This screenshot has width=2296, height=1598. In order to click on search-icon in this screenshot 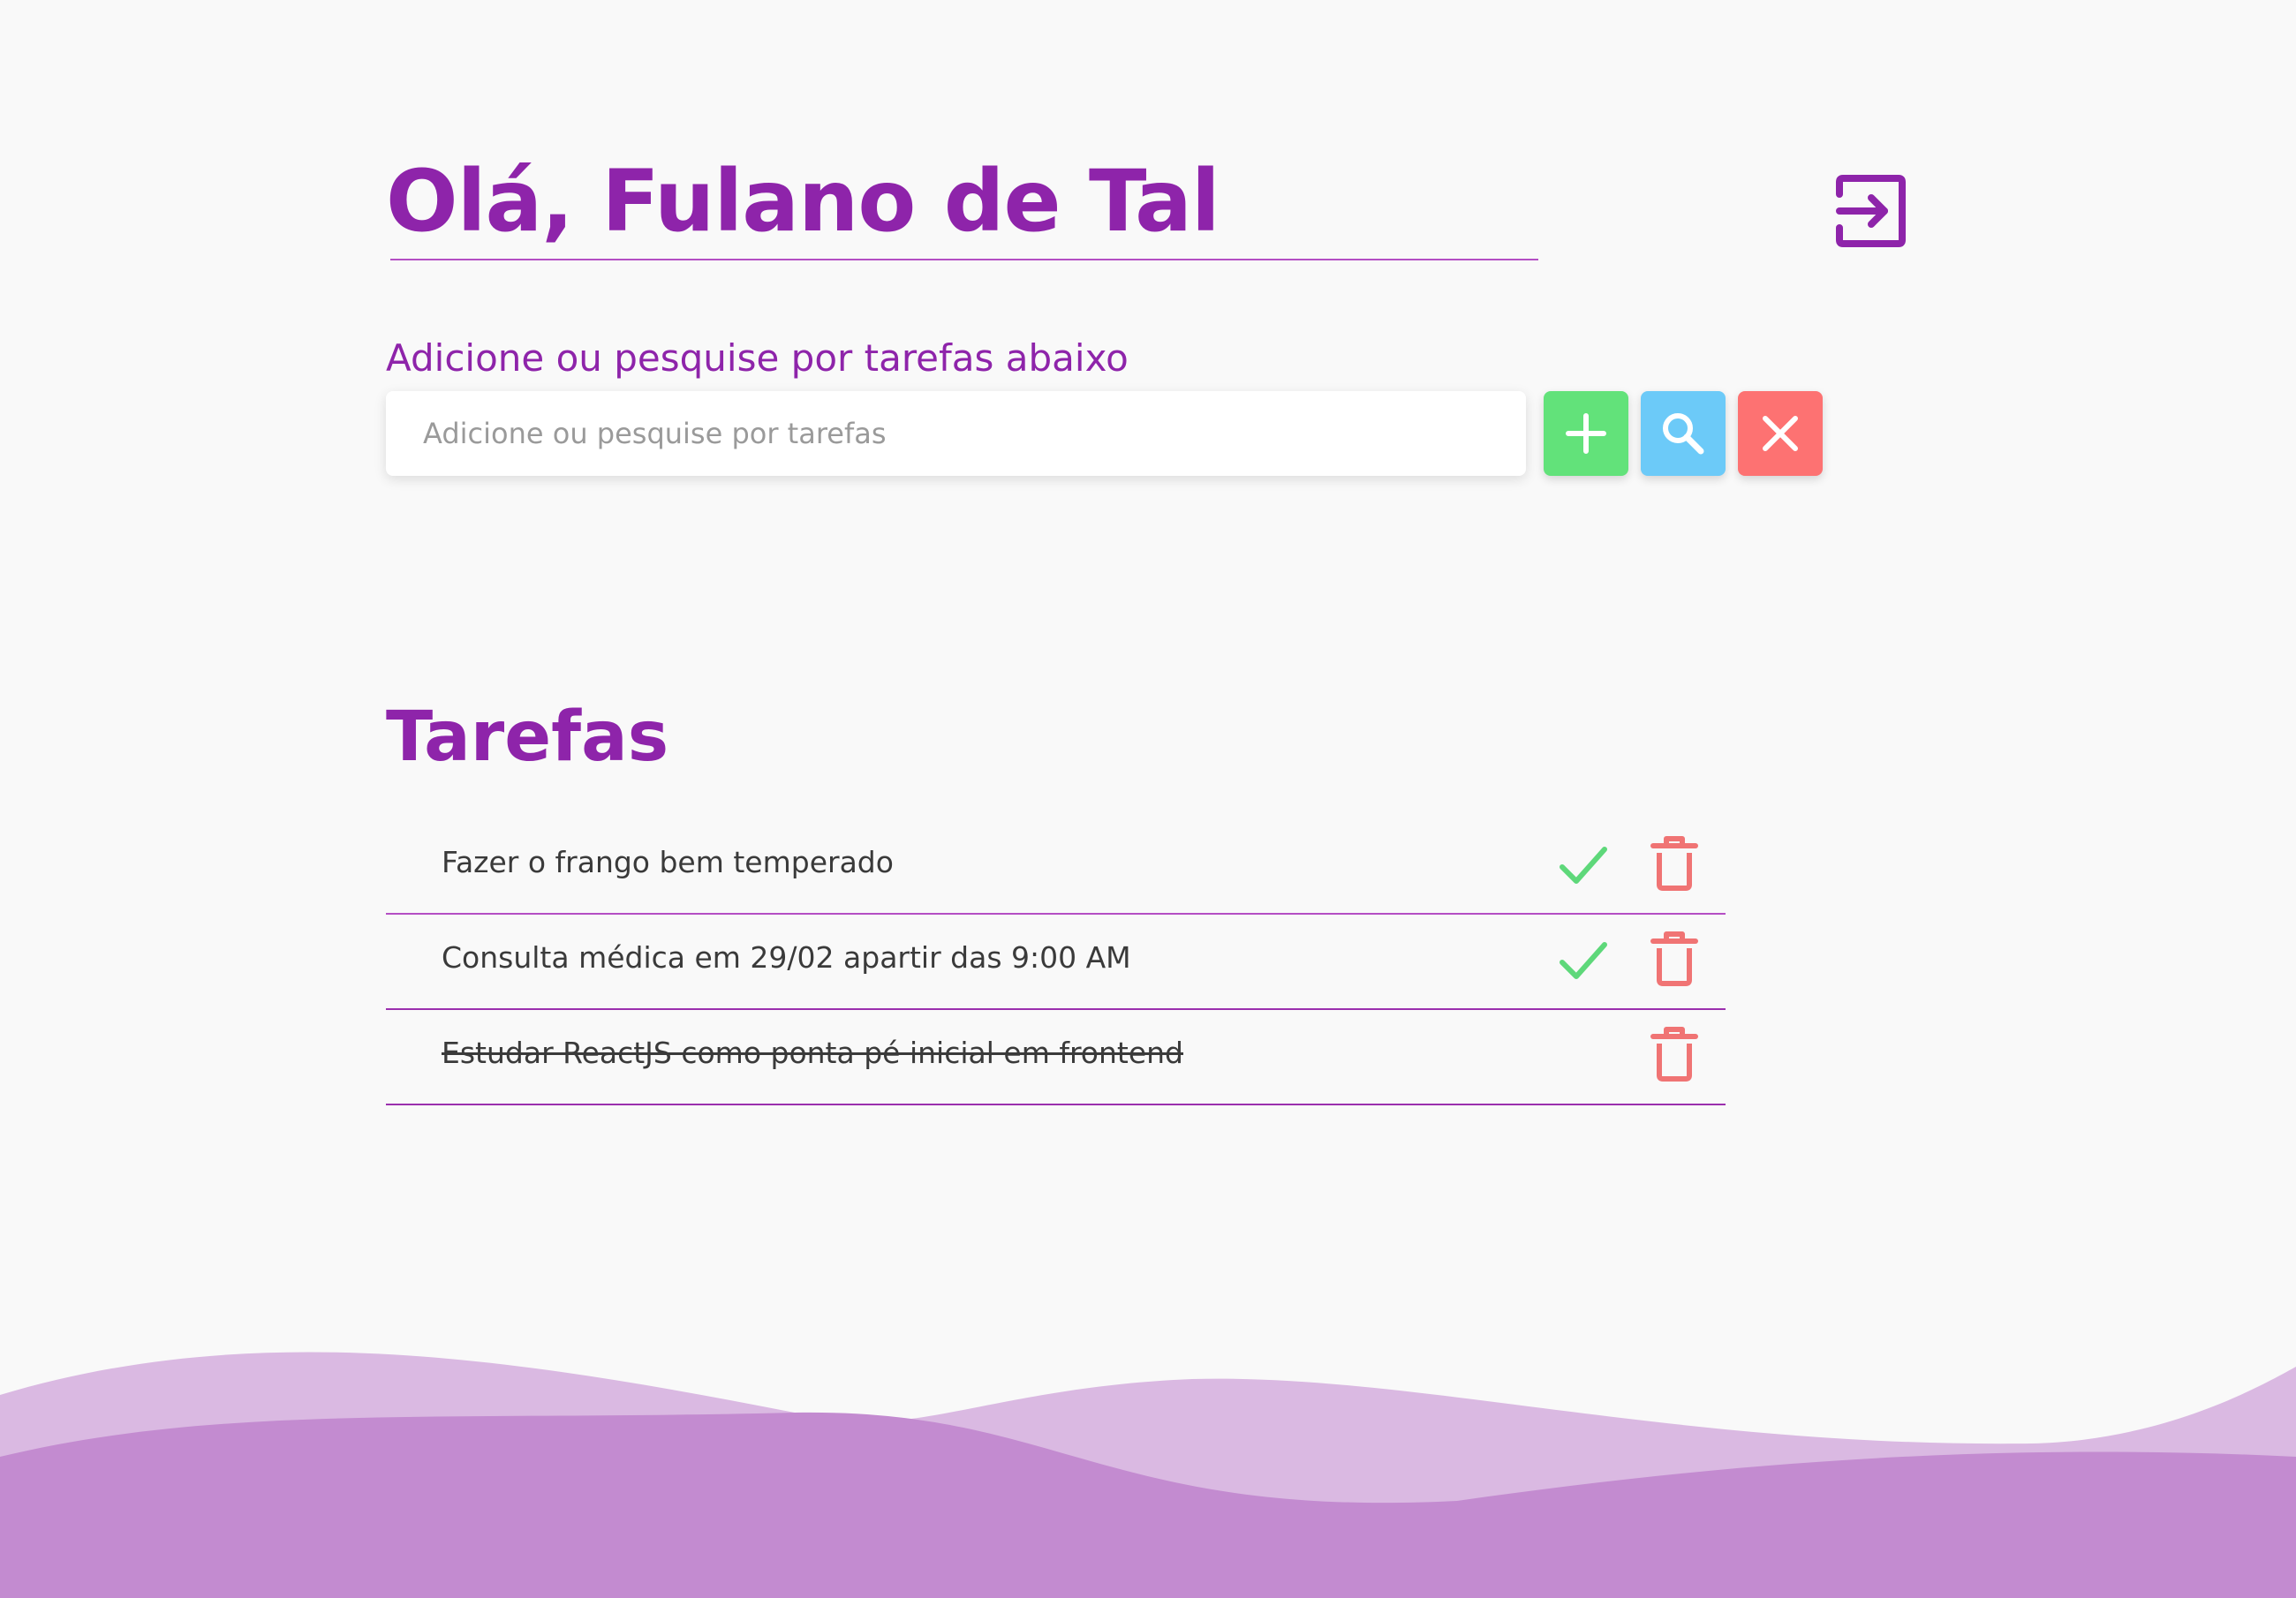, I will do `click(1683, 434)`.